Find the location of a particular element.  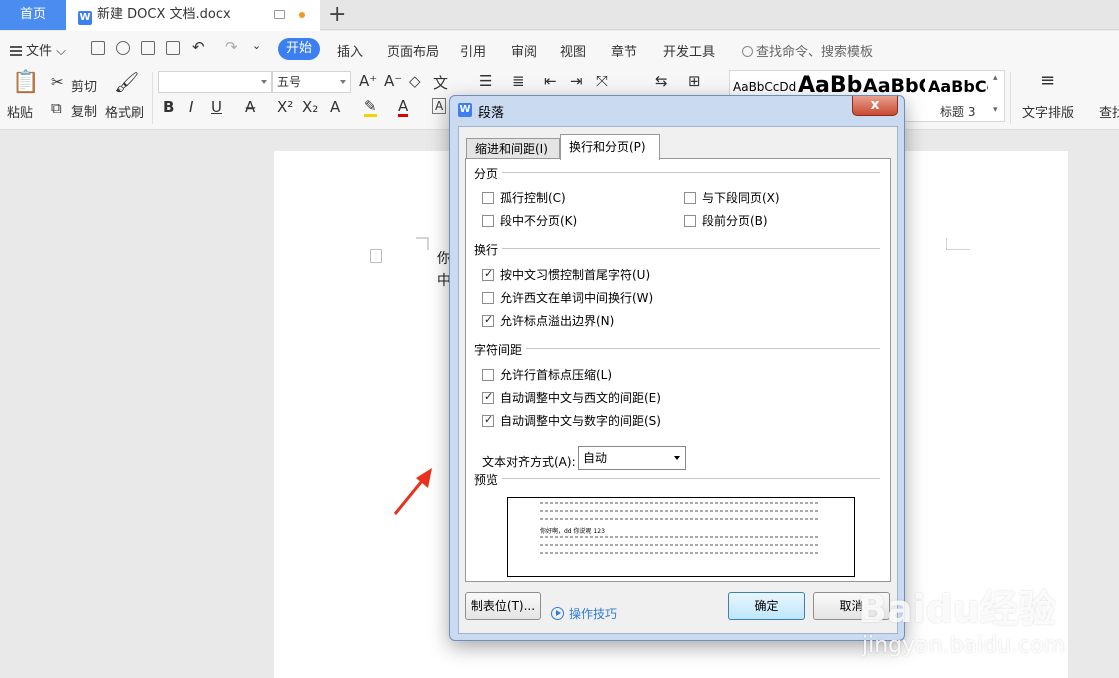

command-search: 查找命令、搜索模板 is located at coordinates (807, 50).